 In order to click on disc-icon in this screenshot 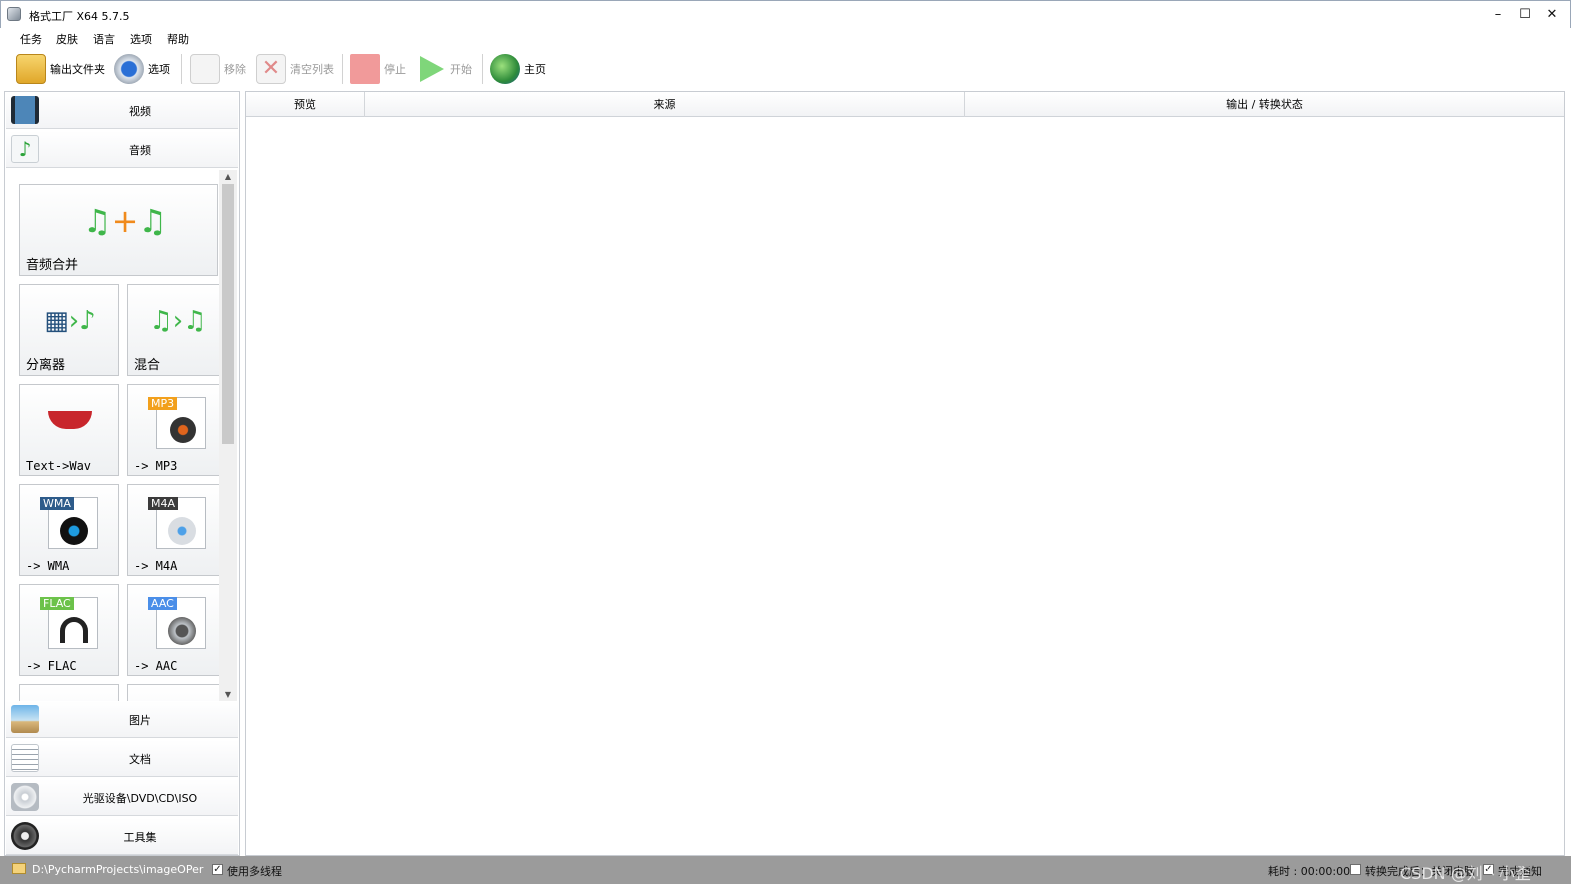, I will do `click(25, 797)`.